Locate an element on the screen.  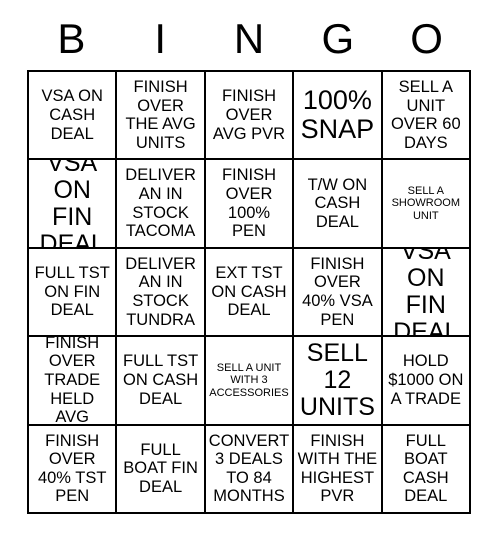
bingo-cell-r3c4: FINISH OVER 40% VSA PEN is located at coordinates (338, 293).